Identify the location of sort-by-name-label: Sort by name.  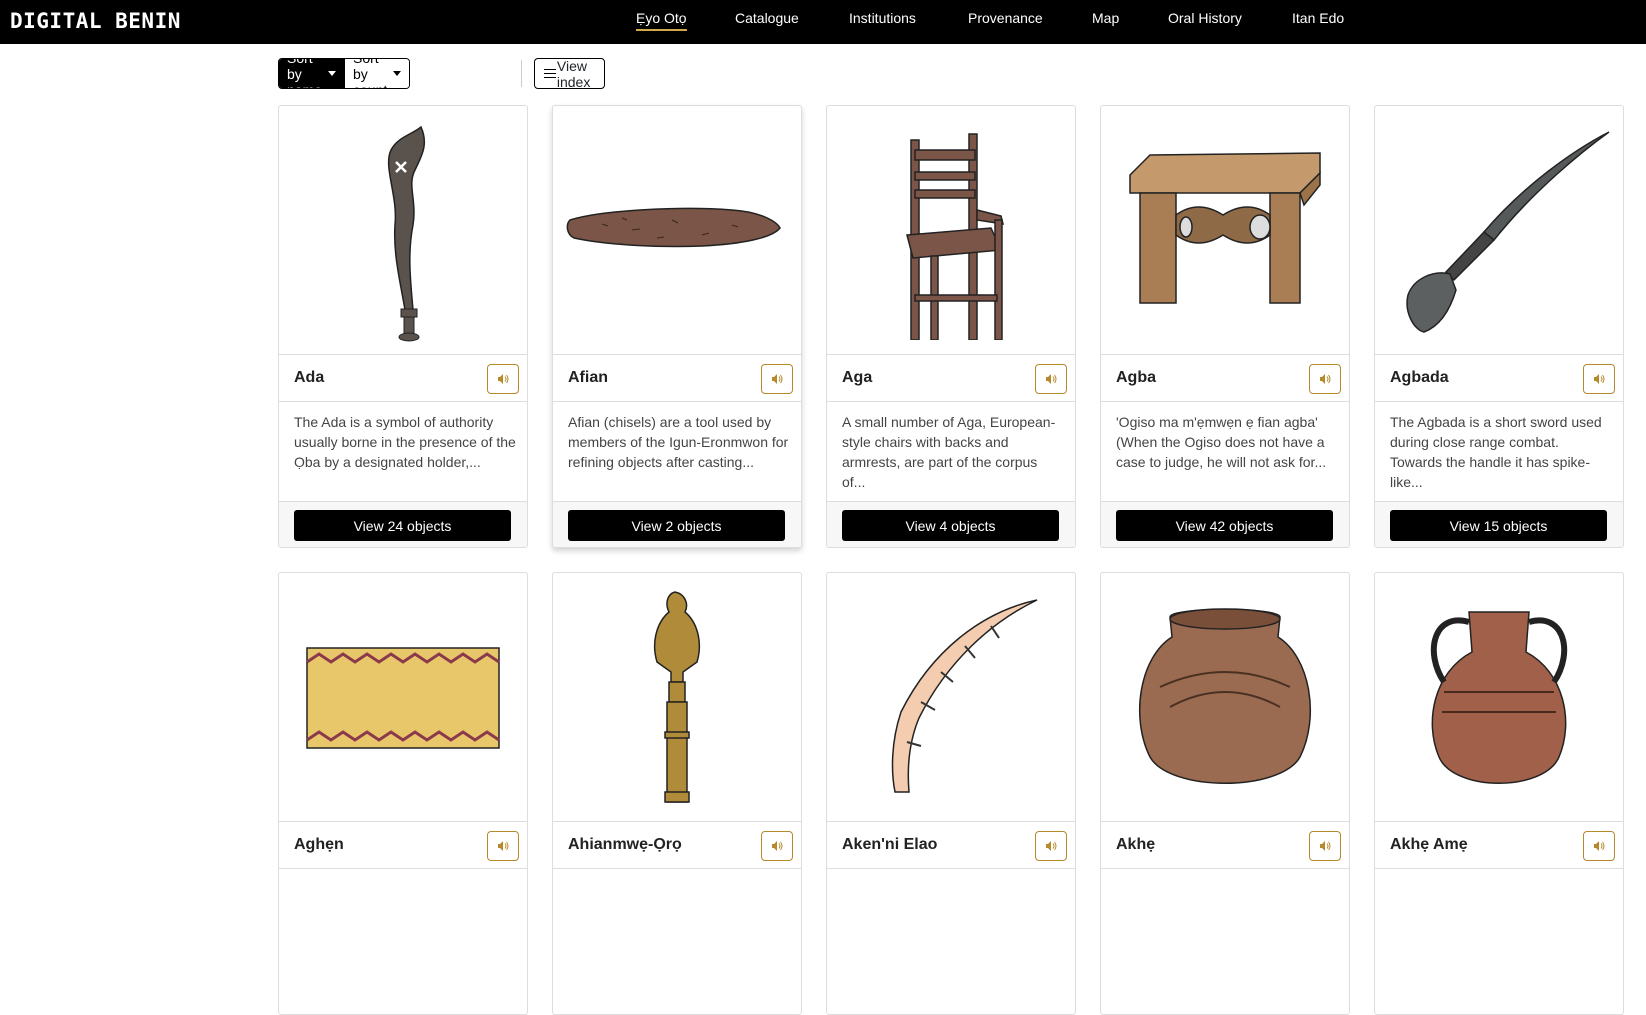
(304, 73).